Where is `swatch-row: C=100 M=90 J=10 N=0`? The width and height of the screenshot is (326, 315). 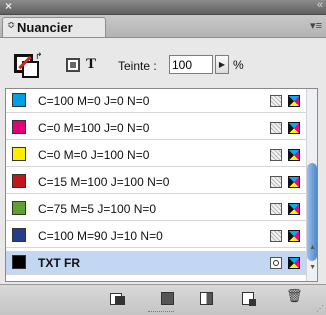
swatch-row: C=100 M=90 J=10 N=0 is located at coordinates (160, 236).